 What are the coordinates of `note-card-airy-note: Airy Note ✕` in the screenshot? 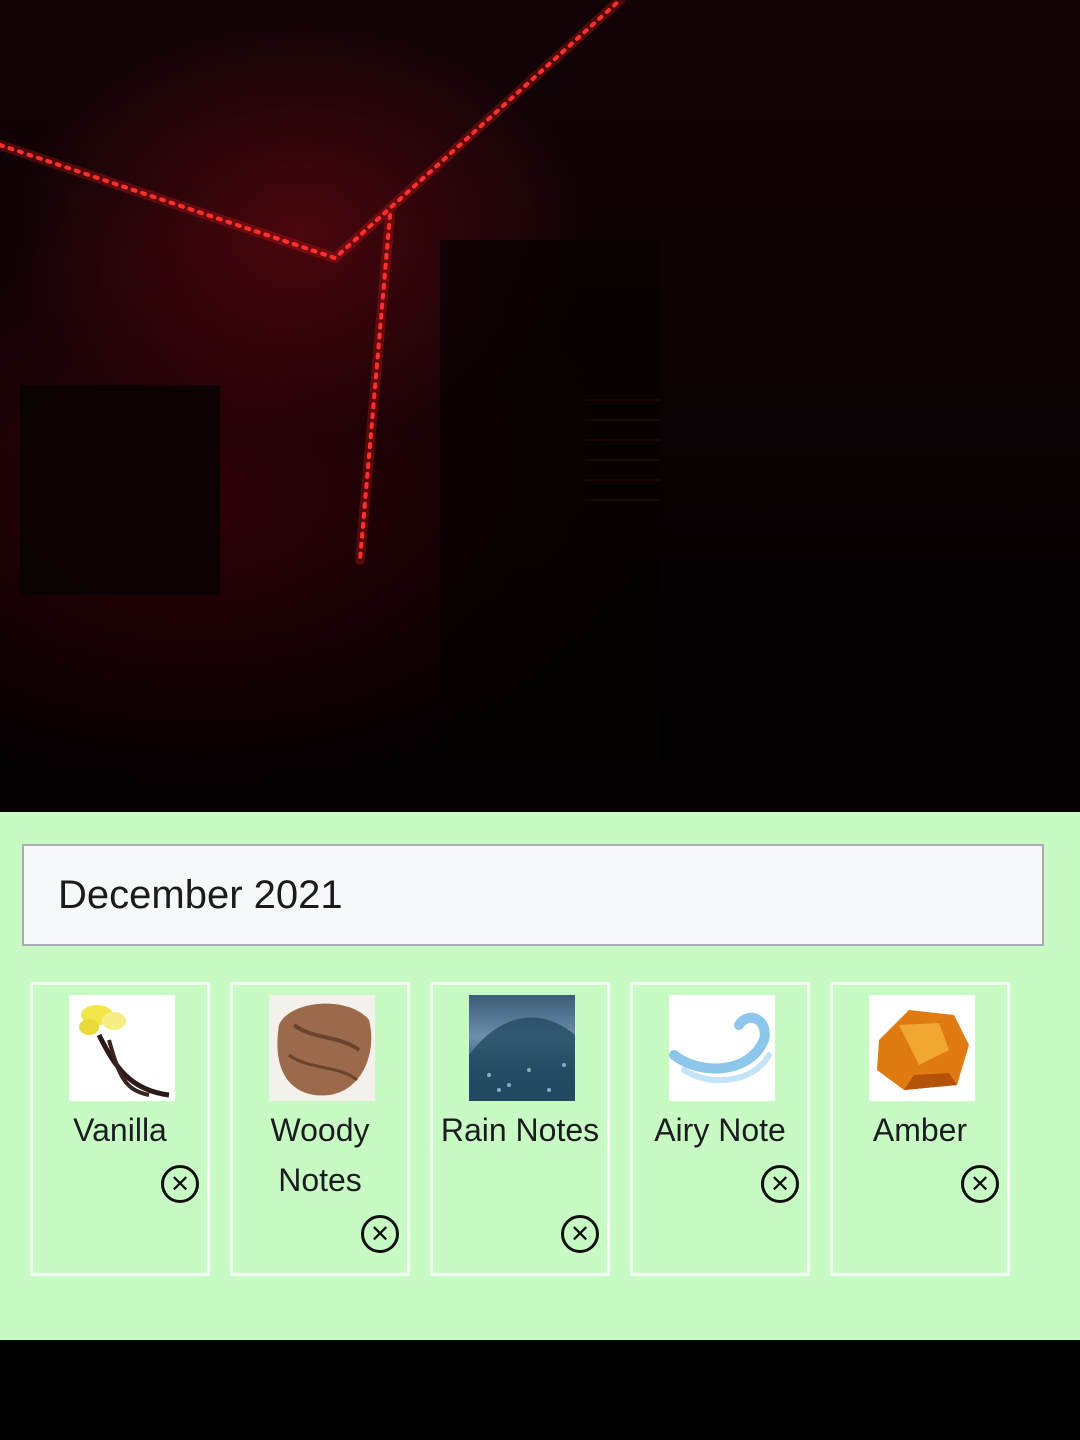 It's located at (720, 1129).